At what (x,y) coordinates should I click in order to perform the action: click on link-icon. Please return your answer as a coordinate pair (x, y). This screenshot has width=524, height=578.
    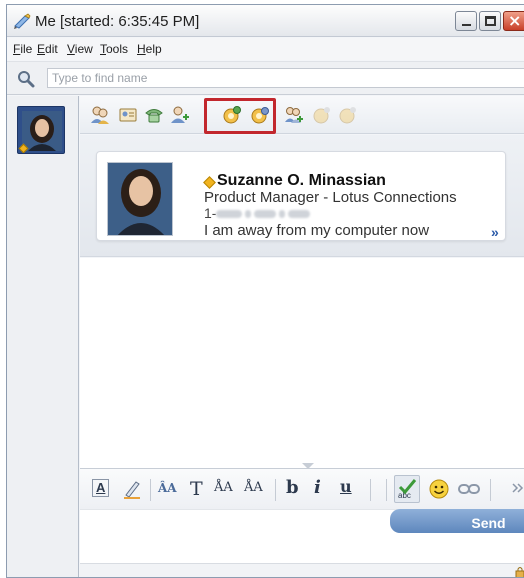
    Looking at the image, I should click on (469, 489).